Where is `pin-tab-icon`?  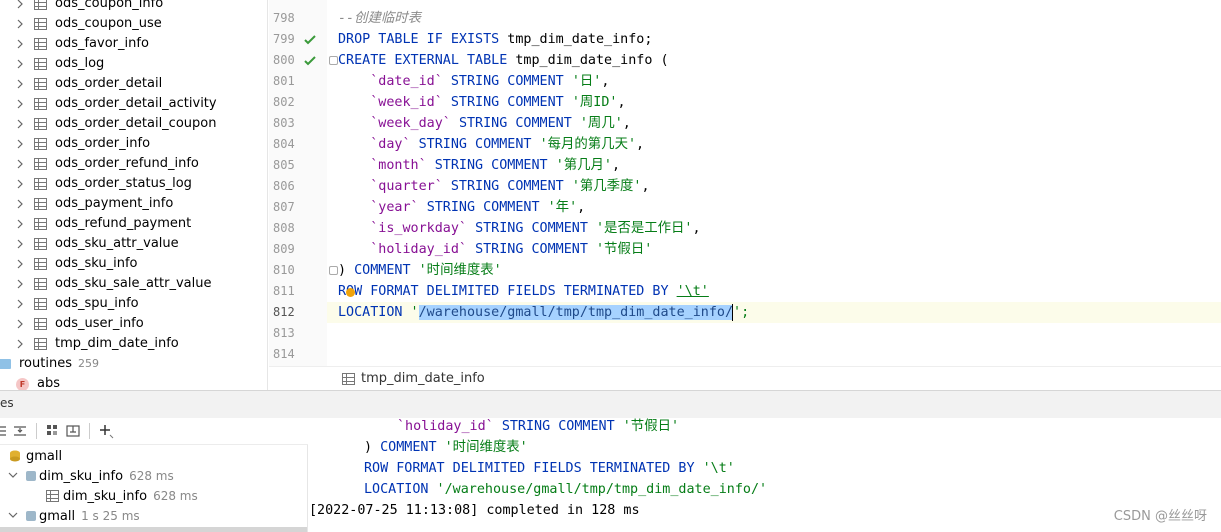 pin-tab-icon is located at coordinates (73, 431).